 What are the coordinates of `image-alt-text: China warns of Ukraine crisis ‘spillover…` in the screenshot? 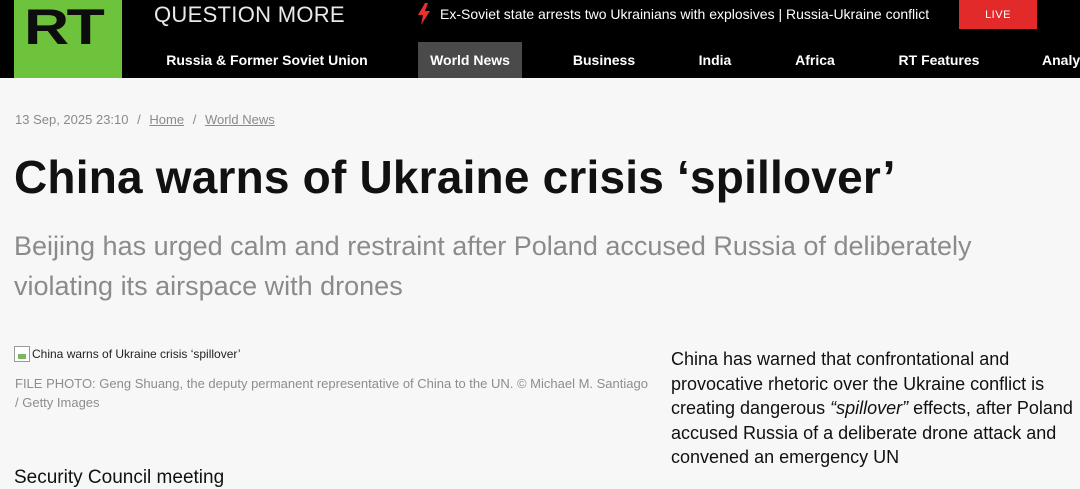 It's located at (136, 354).